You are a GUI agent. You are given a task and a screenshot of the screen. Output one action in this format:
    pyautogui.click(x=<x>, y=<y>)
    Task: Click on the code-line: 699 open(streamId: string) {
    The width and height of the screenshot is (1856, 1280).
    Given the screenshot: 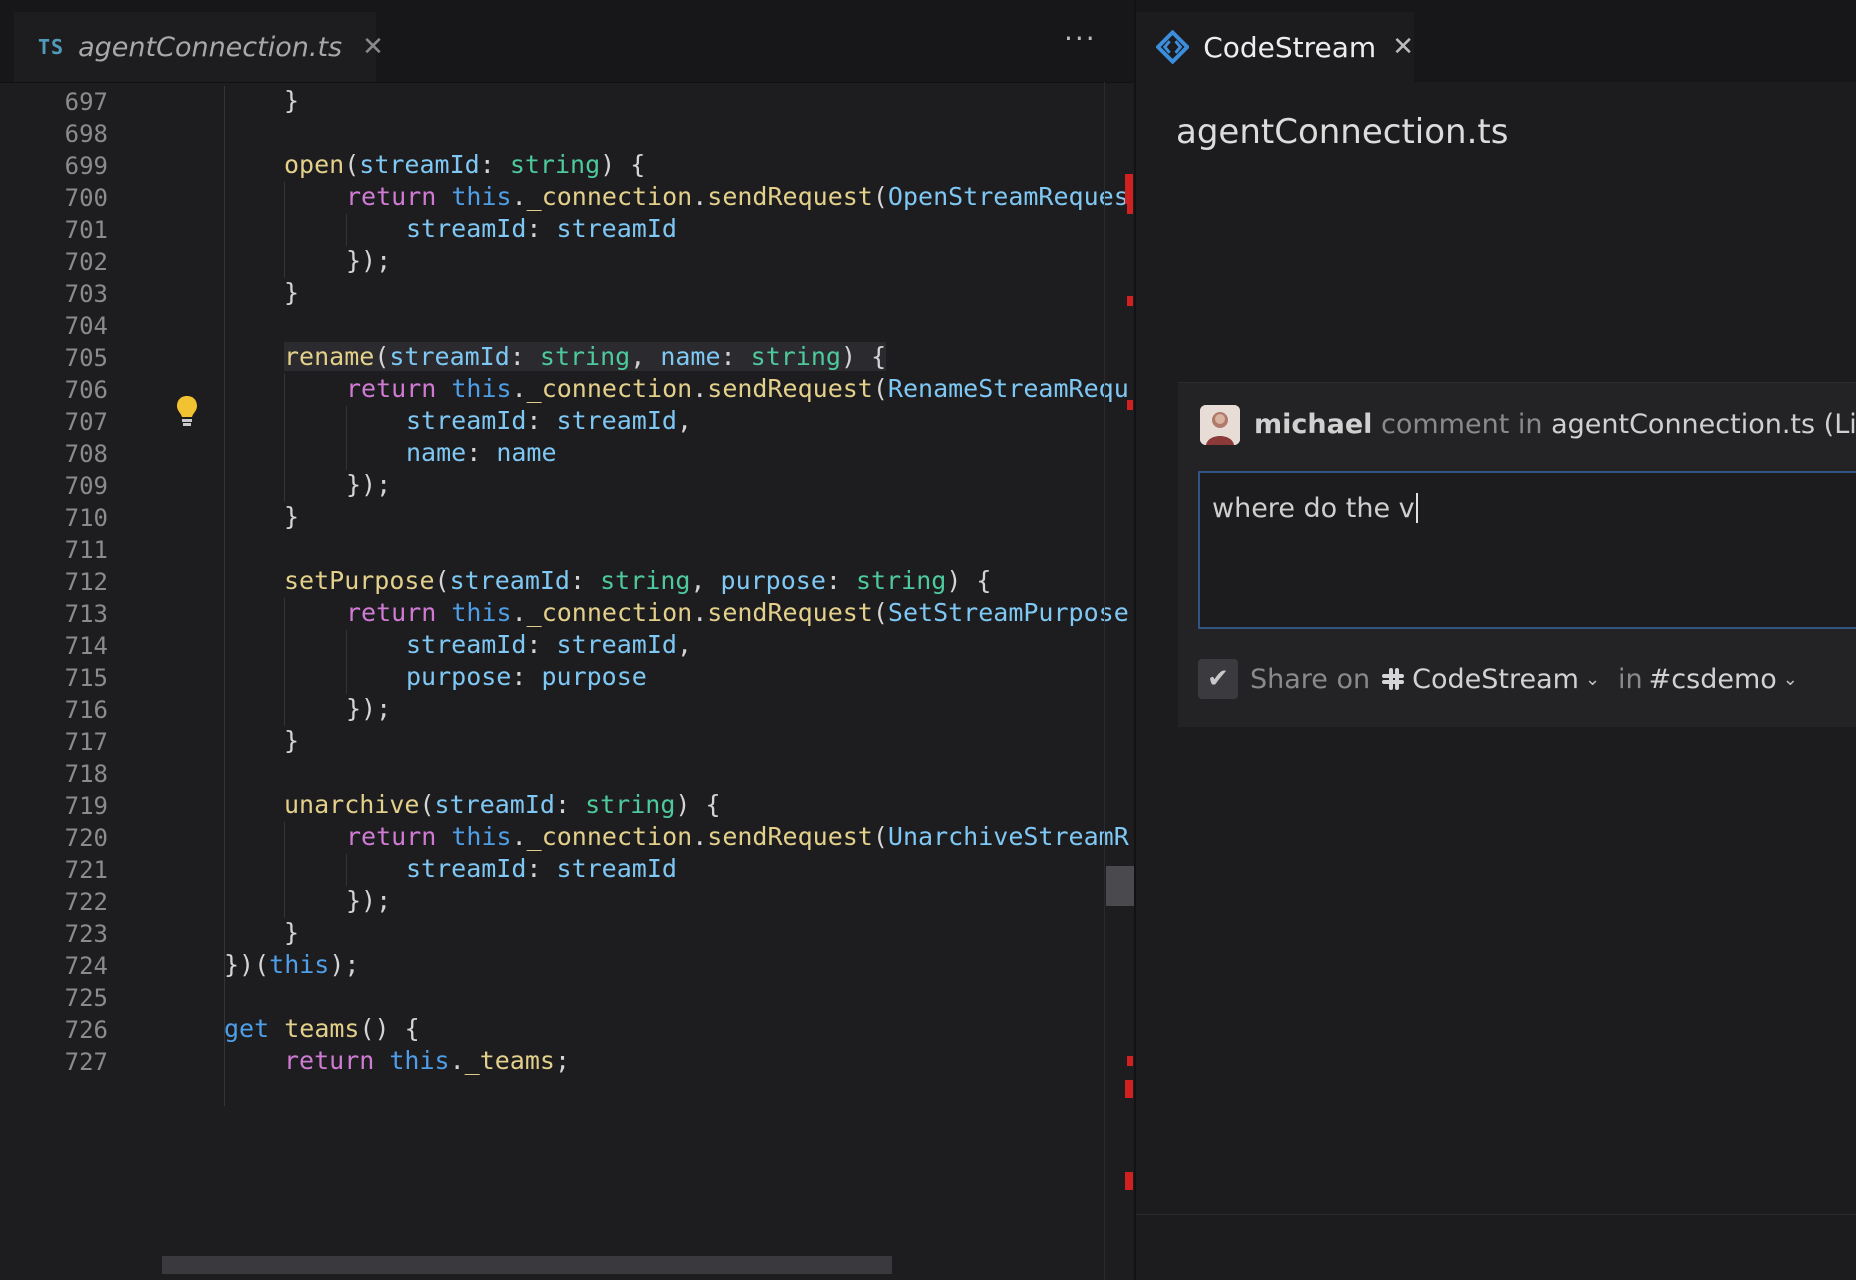 What is the action you would take?
    pyautogui.click(x=568, y=166)
    